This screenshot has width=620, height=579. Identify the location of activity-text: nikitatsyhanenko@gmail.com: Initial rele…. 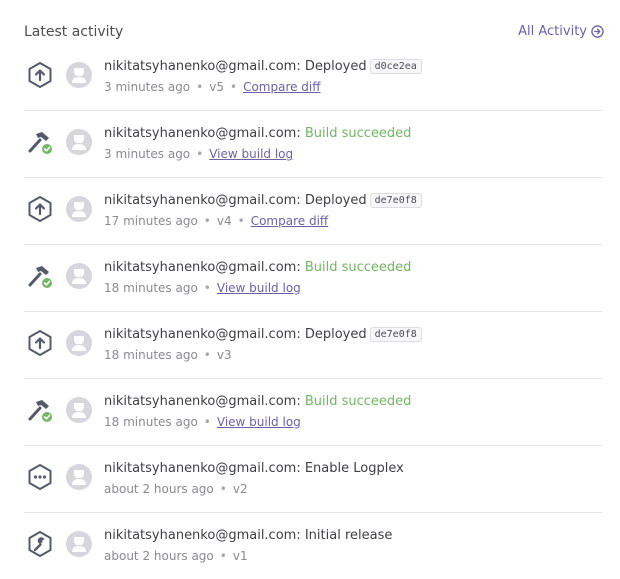
(353, 546).